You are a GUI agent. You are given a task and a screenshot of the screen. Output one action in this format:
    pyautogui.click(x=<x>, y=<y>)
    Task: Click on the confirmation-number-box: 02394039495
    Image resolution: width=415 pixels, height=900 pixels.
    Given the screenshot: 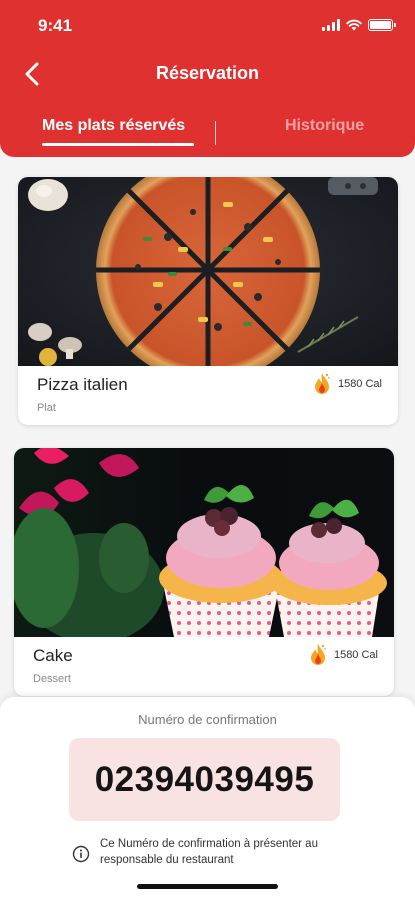 What is the action you would take?
    pyautogui.click(x=204, y=779)
    